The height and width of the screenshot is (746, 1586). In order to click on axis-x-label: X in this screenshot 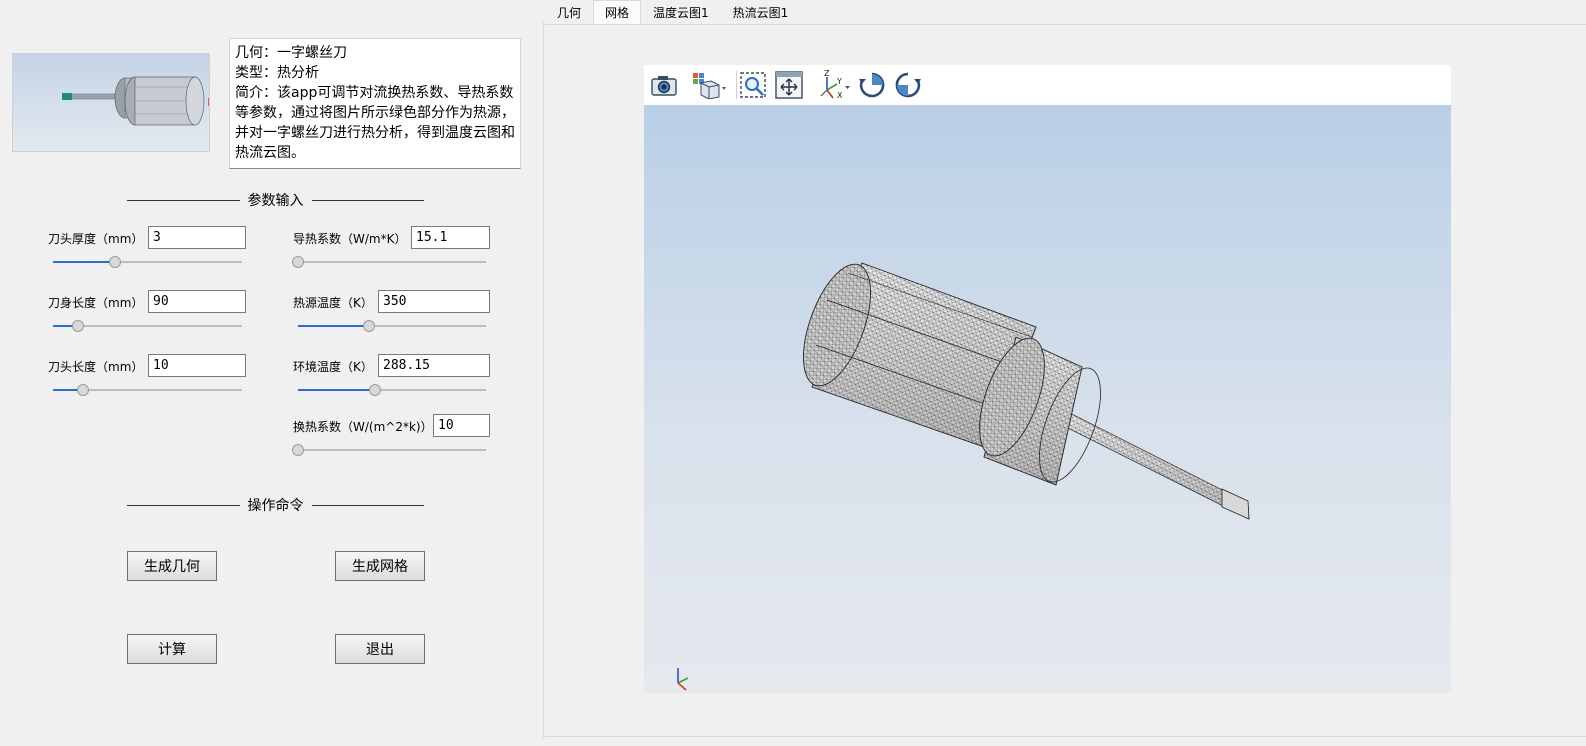, I will do `click(840, 95)`.